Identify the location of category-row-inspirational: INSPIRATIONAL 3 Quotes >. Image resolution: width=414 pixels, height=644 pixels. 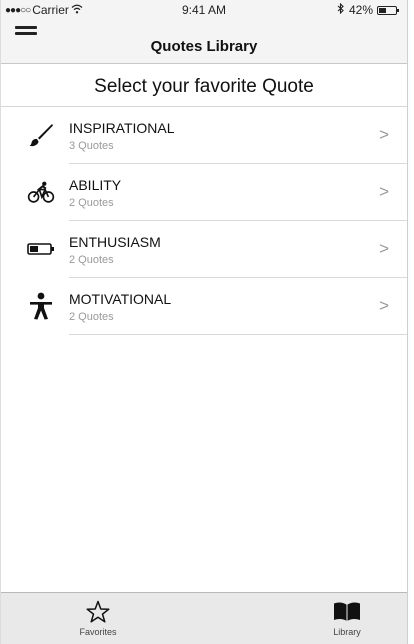
(204, 135).